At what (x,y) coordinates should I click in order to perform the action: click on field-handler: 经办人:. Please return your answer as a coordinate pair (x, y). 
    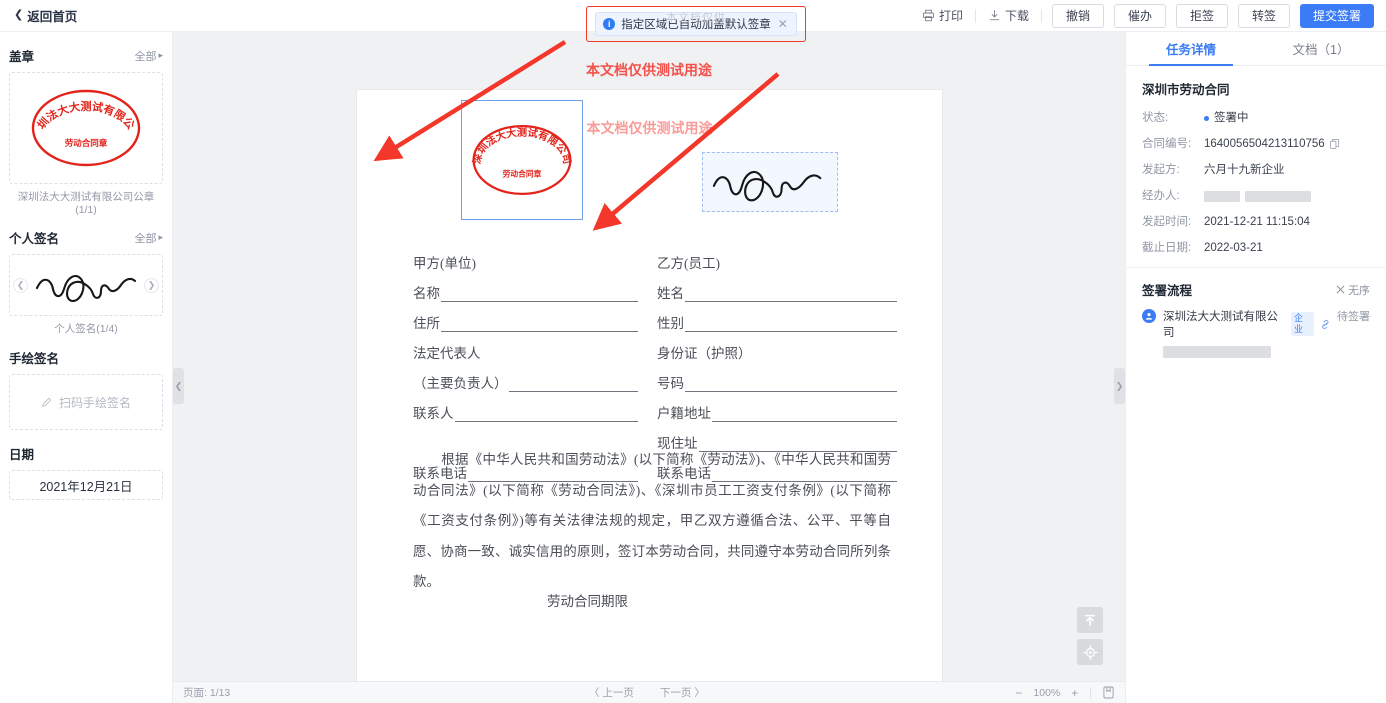
    Looking at the image, I should click on (1256, 196).